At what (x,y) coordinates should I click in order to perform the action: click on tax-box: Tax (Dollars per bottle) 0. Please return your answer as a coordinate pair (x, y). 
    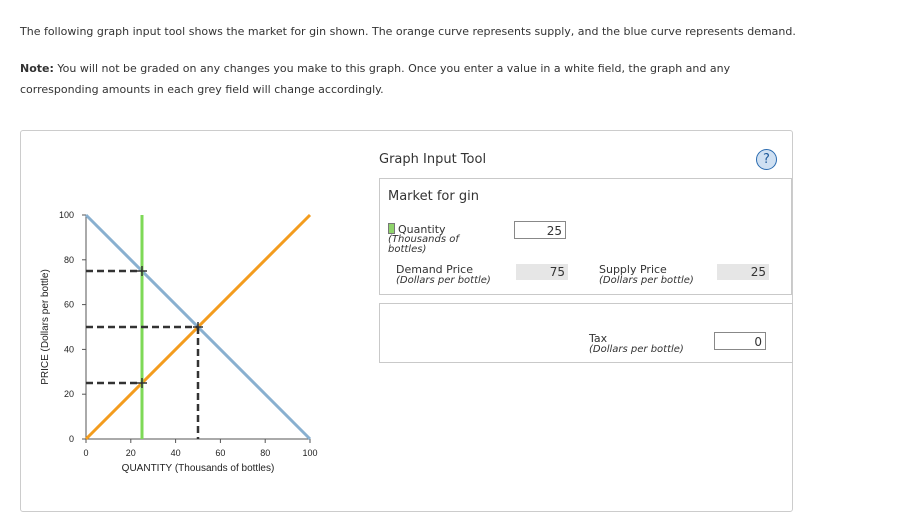
    Looking at the image, I should click on (586, 333).